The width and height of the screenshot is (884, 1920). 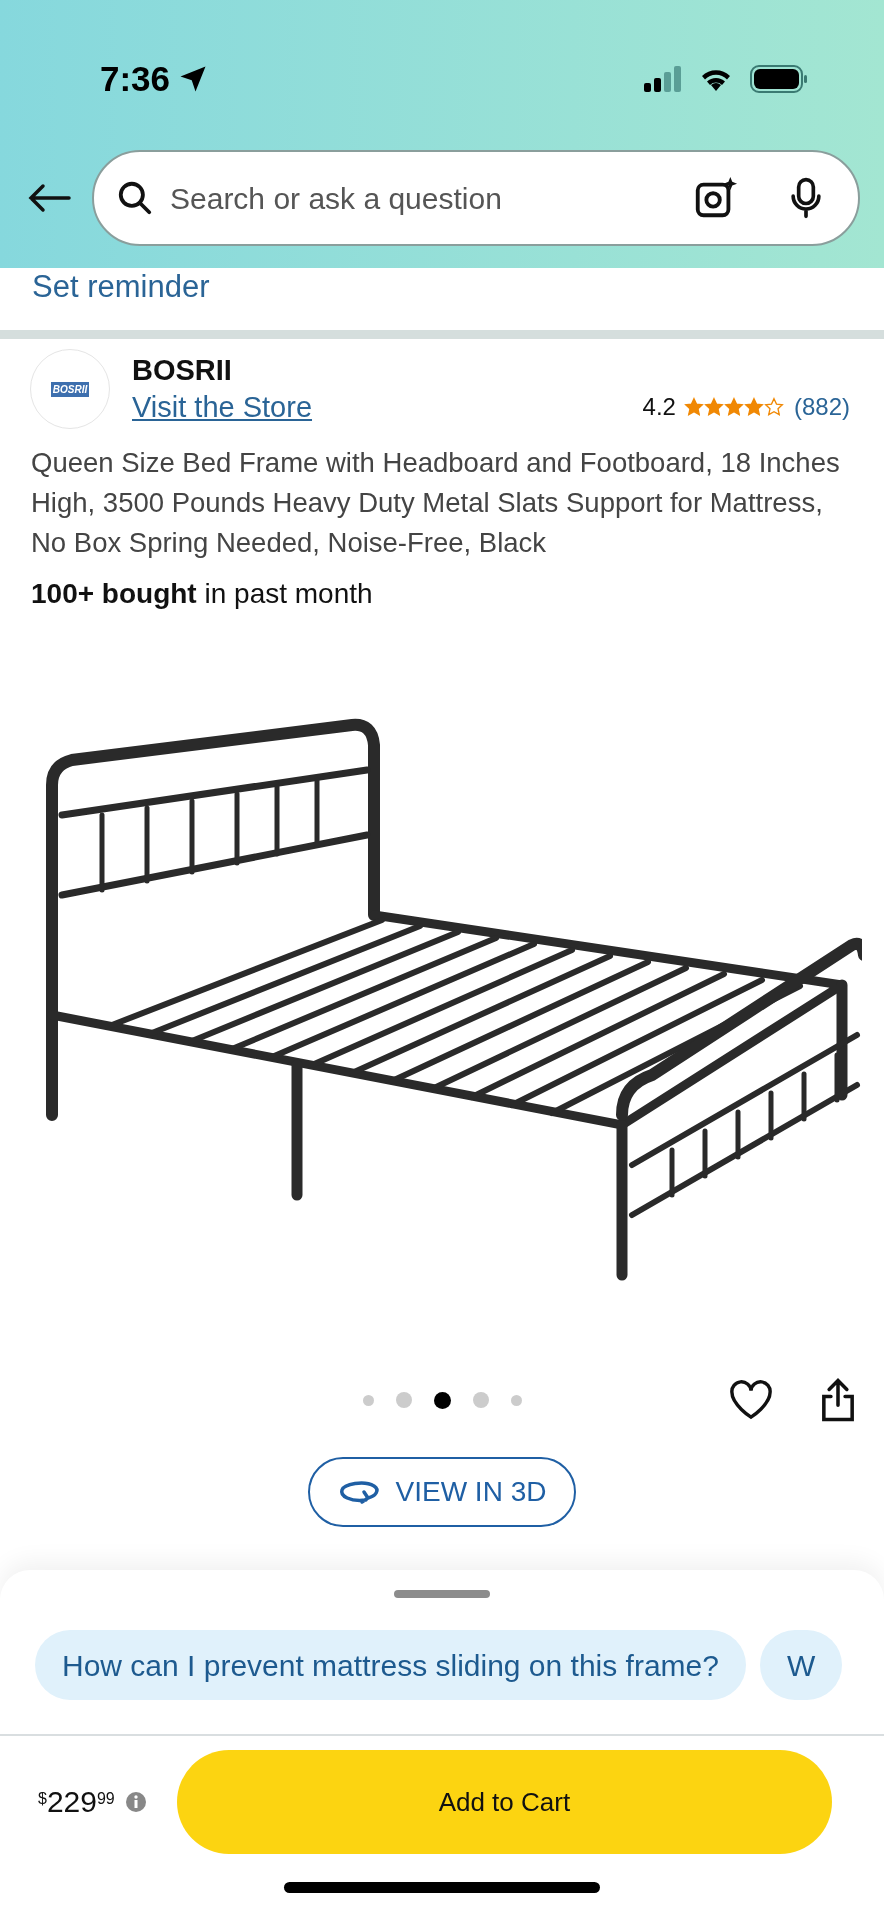 I want to click on bought-count: 100+ bought in past month, so click(x=202, y=594).